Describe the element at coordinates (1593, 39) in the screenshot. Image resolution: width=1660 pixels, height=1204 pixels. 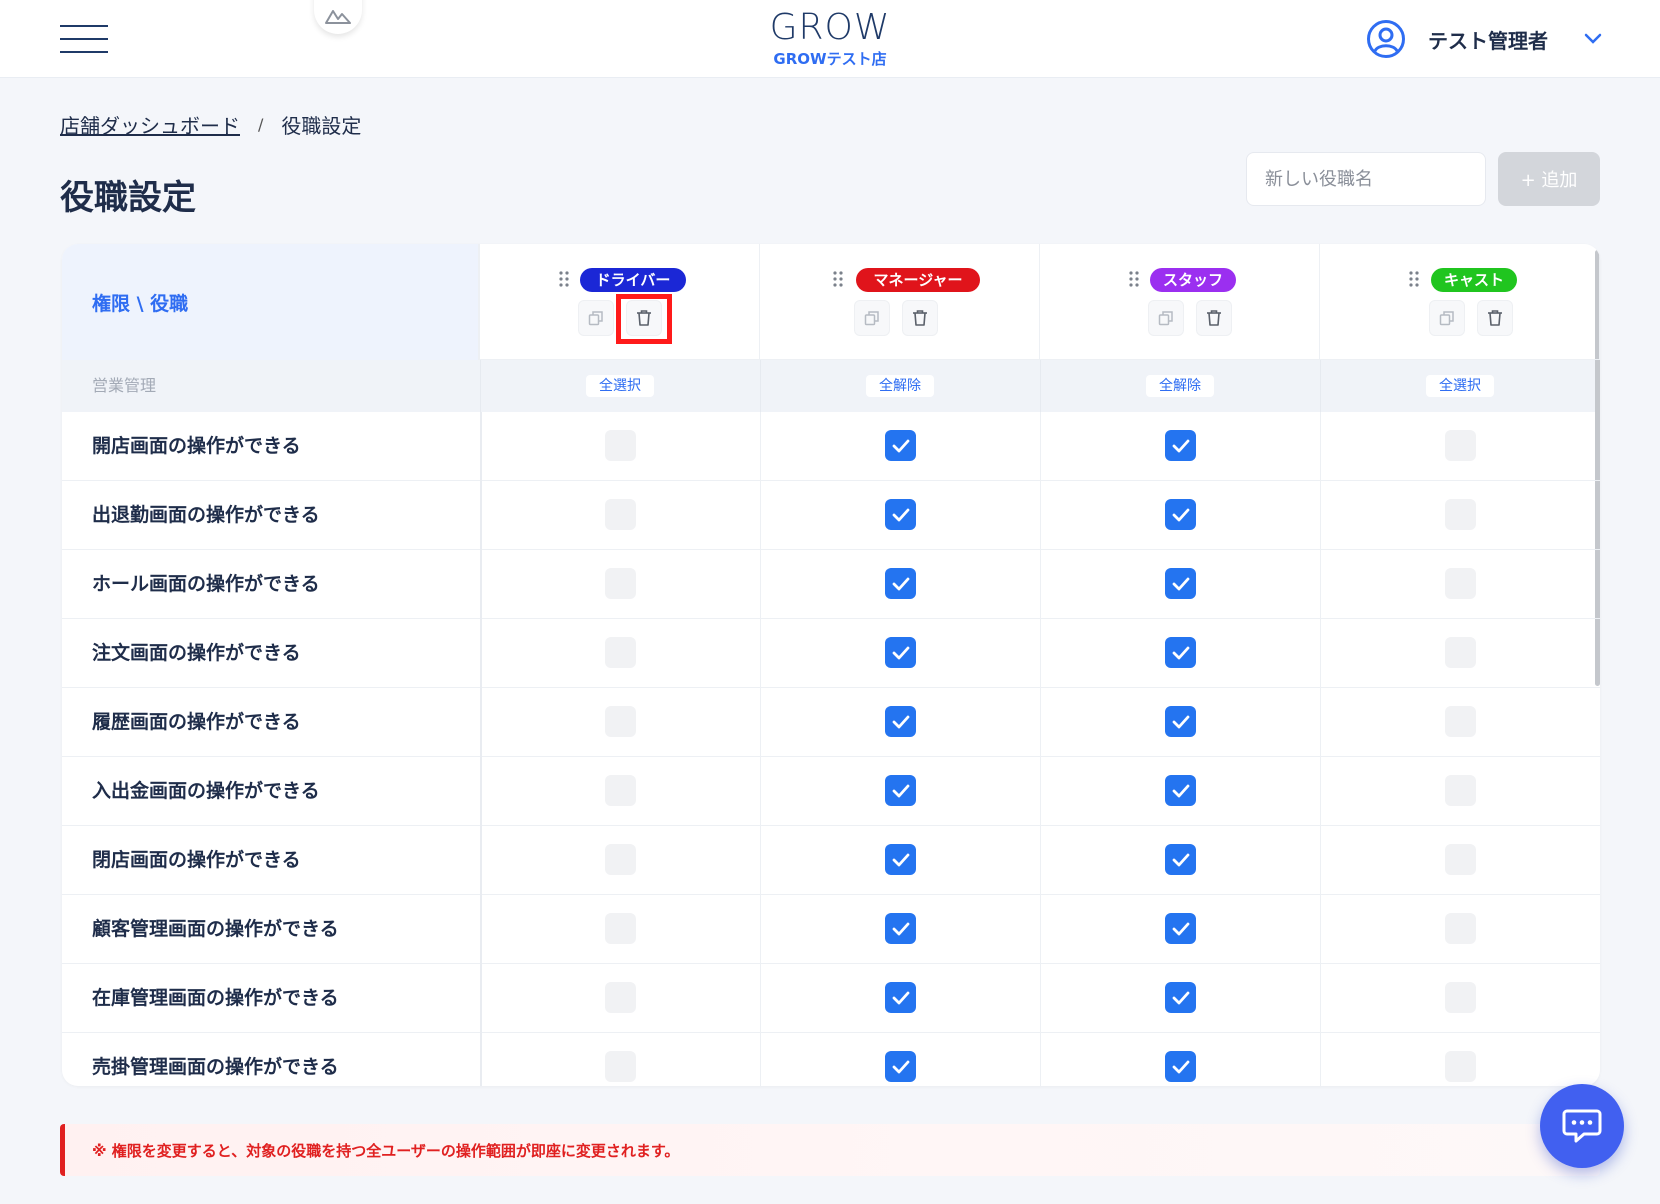
I see `chevron-down-icon` at that location.